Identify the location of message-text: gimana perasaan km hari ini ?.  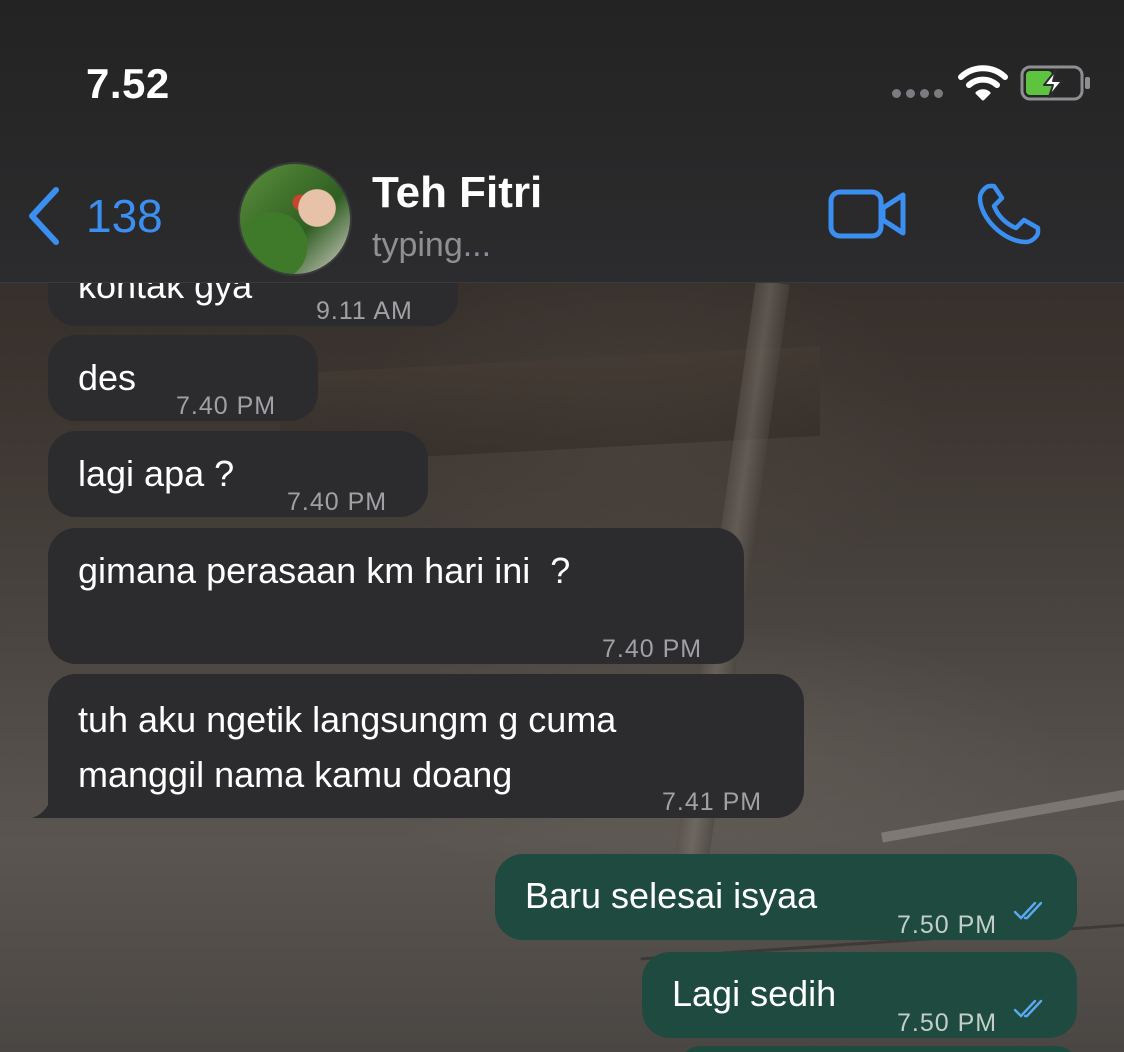
(324, 570).